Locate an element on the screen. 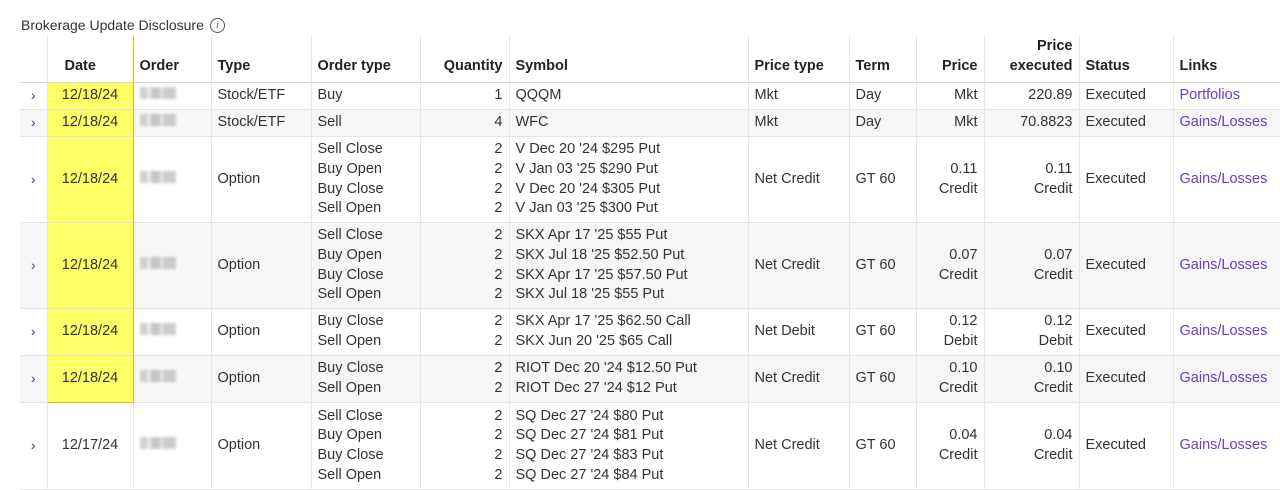 The height and width of the screenshot is (490, 1280). price-executed-line-2: executed is located at coordinates (1041, 66).